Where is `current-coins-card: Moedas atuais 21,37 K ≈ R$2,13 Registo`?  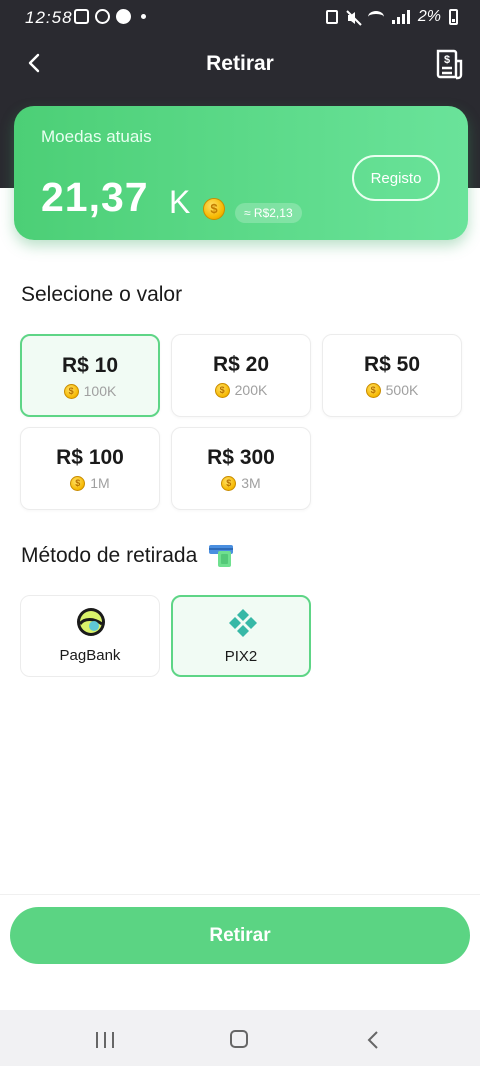
current-coins-card: Moedas atuais 21,37 K ≈ R$2,13 Registo is located at coordinates (241, 173).